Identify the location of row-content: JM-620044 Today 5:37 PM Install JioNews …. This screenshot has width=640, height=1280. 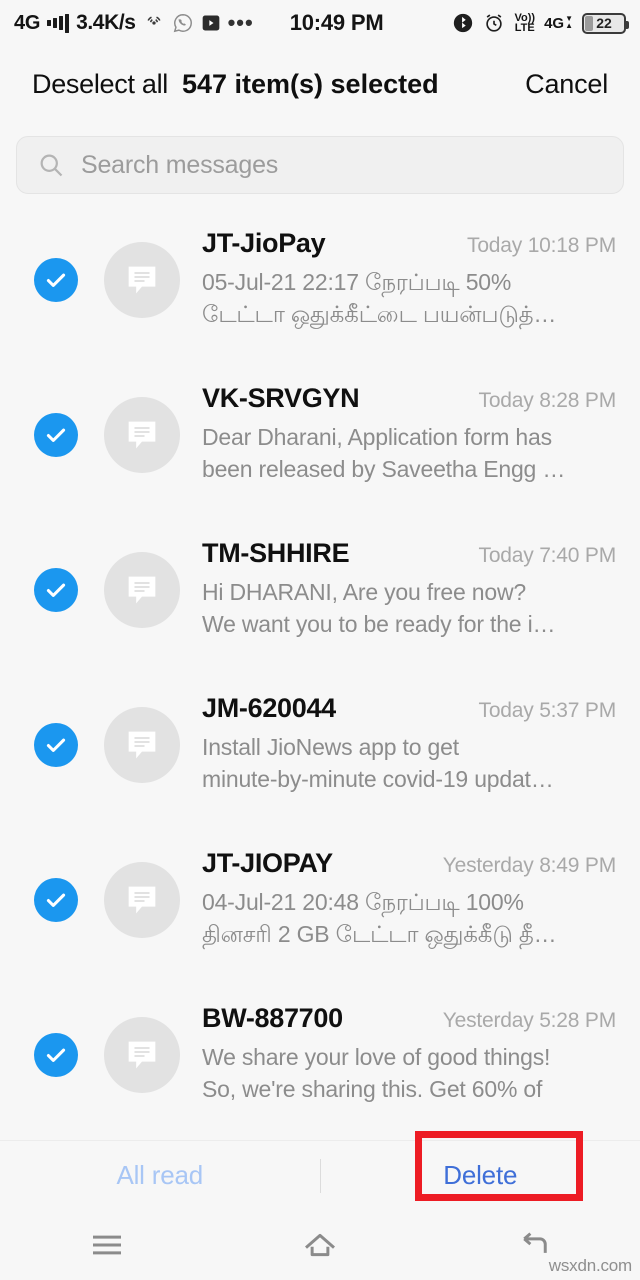
(411, 744).